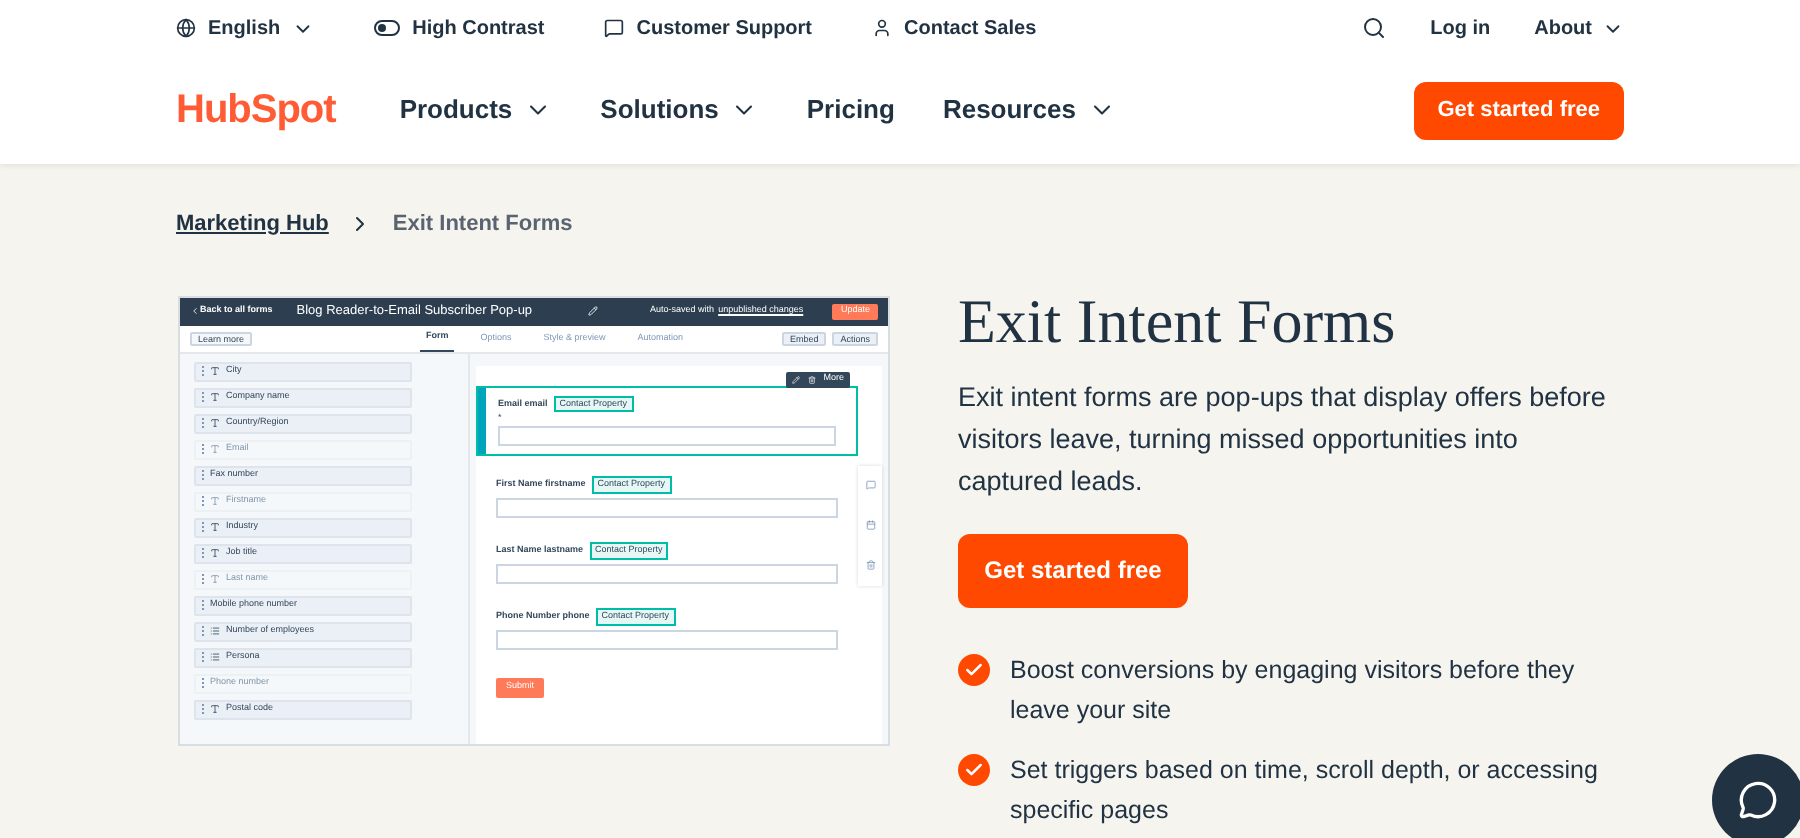 The width and height of the screenshot is (1800, 838). Describe the element at coordinates (870, 485) in the screenshot. I see `comment-icon` at that location.